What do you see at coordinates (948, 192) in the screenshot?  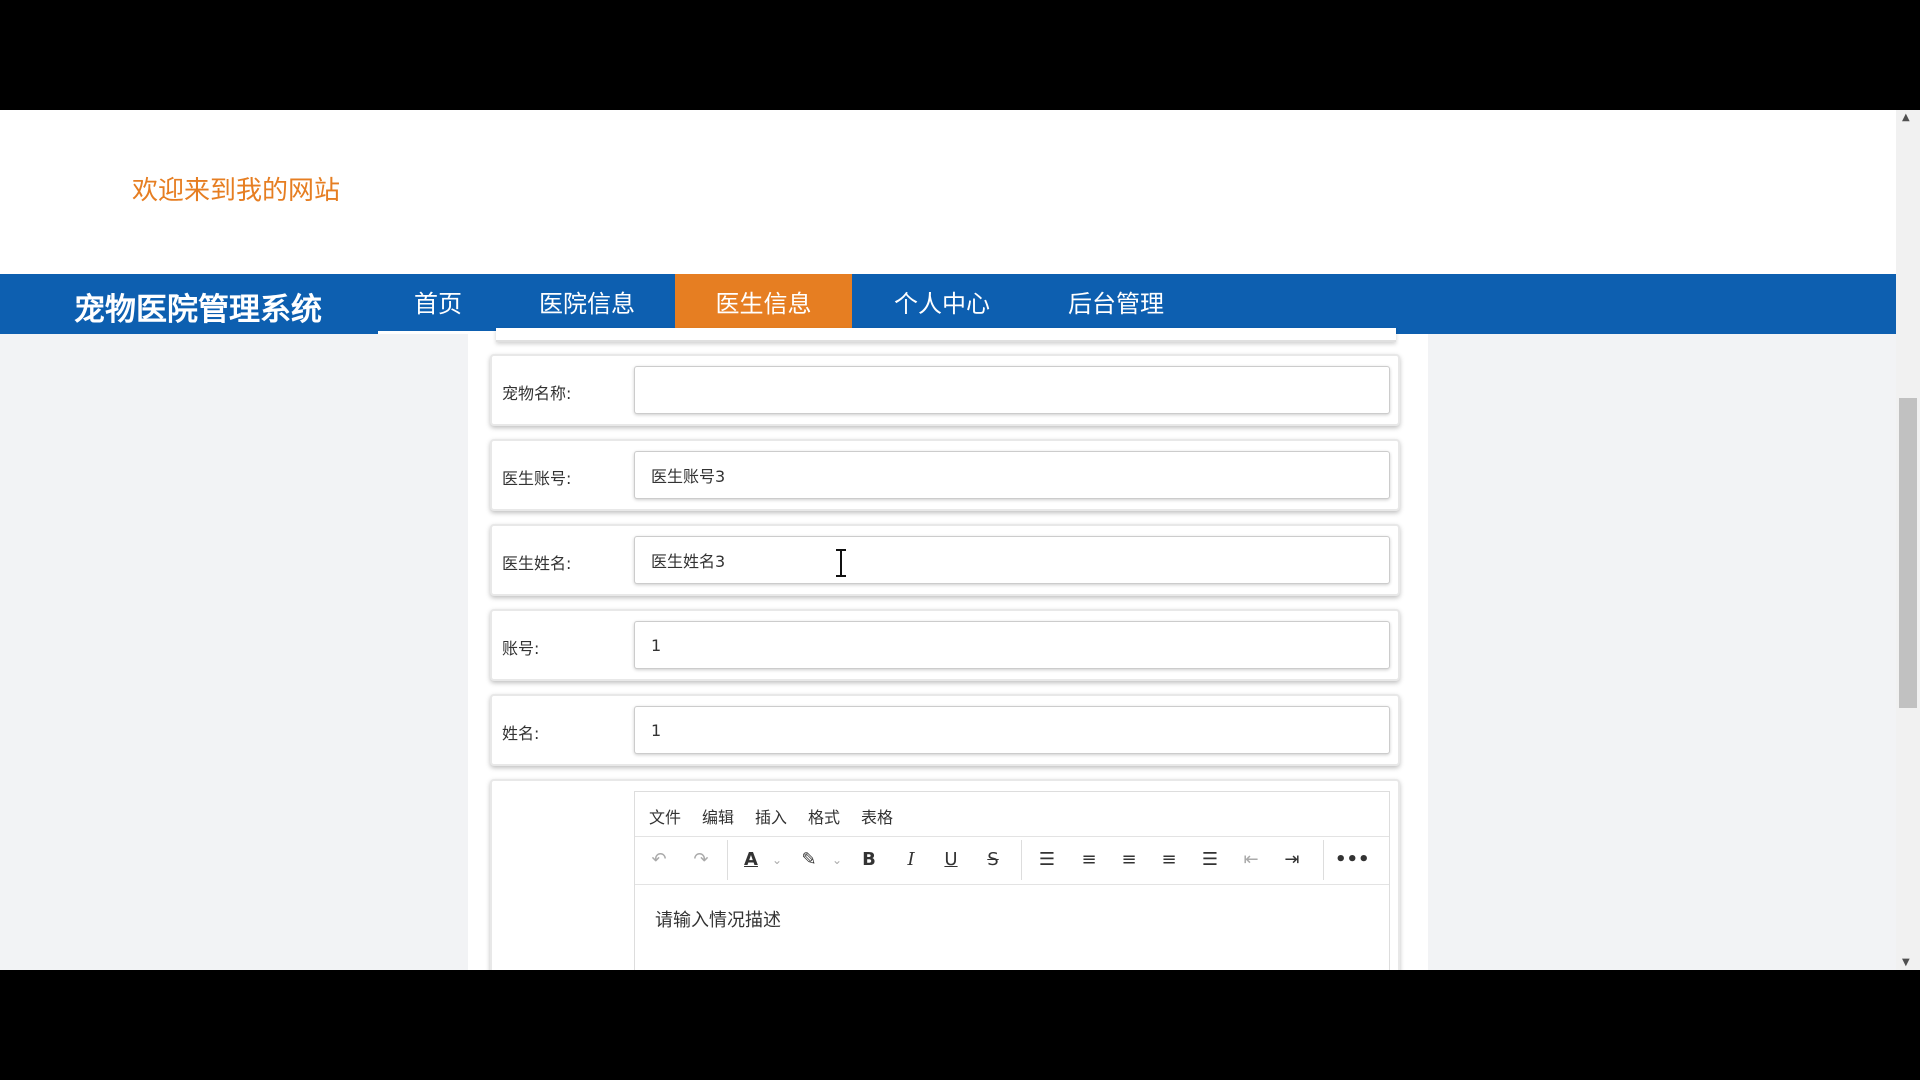 I see `welcome-bar: 欢迎来到我的网站` at bounding box center [948, 192].